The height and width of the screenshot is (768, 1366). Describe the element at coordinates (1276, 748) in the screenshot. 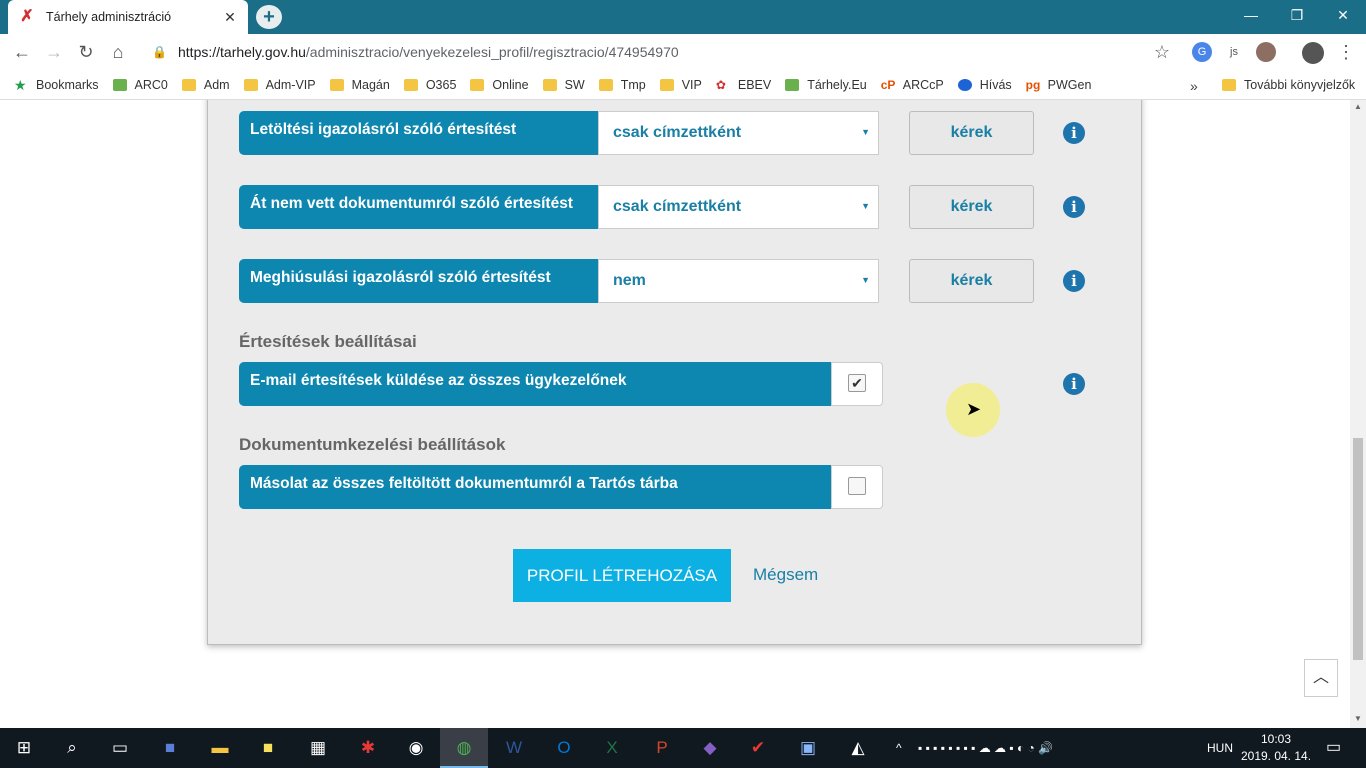

I see `taskbar-clock: 10:03 2019. 04. 14.` at that location.